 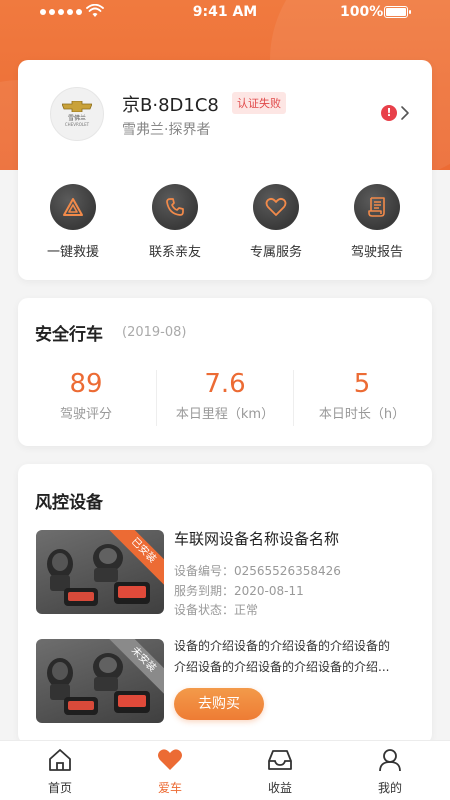 What do you see at coordinates (389, 113) in the screenshot?
I see `alert-icon: !` at bounding box center [389, 113].